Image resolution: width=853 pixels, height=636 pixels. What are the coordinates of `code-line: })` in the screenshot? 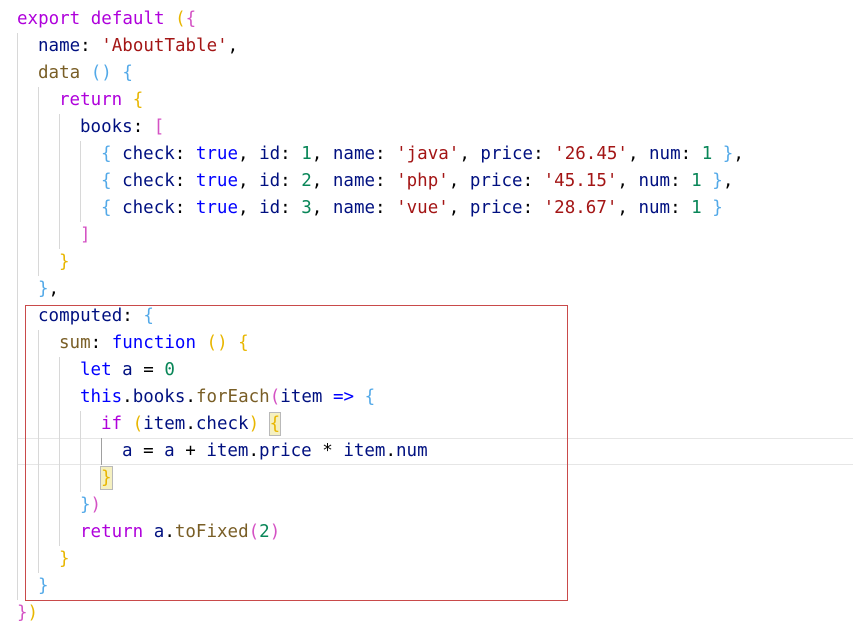 It's located at (27, 613).